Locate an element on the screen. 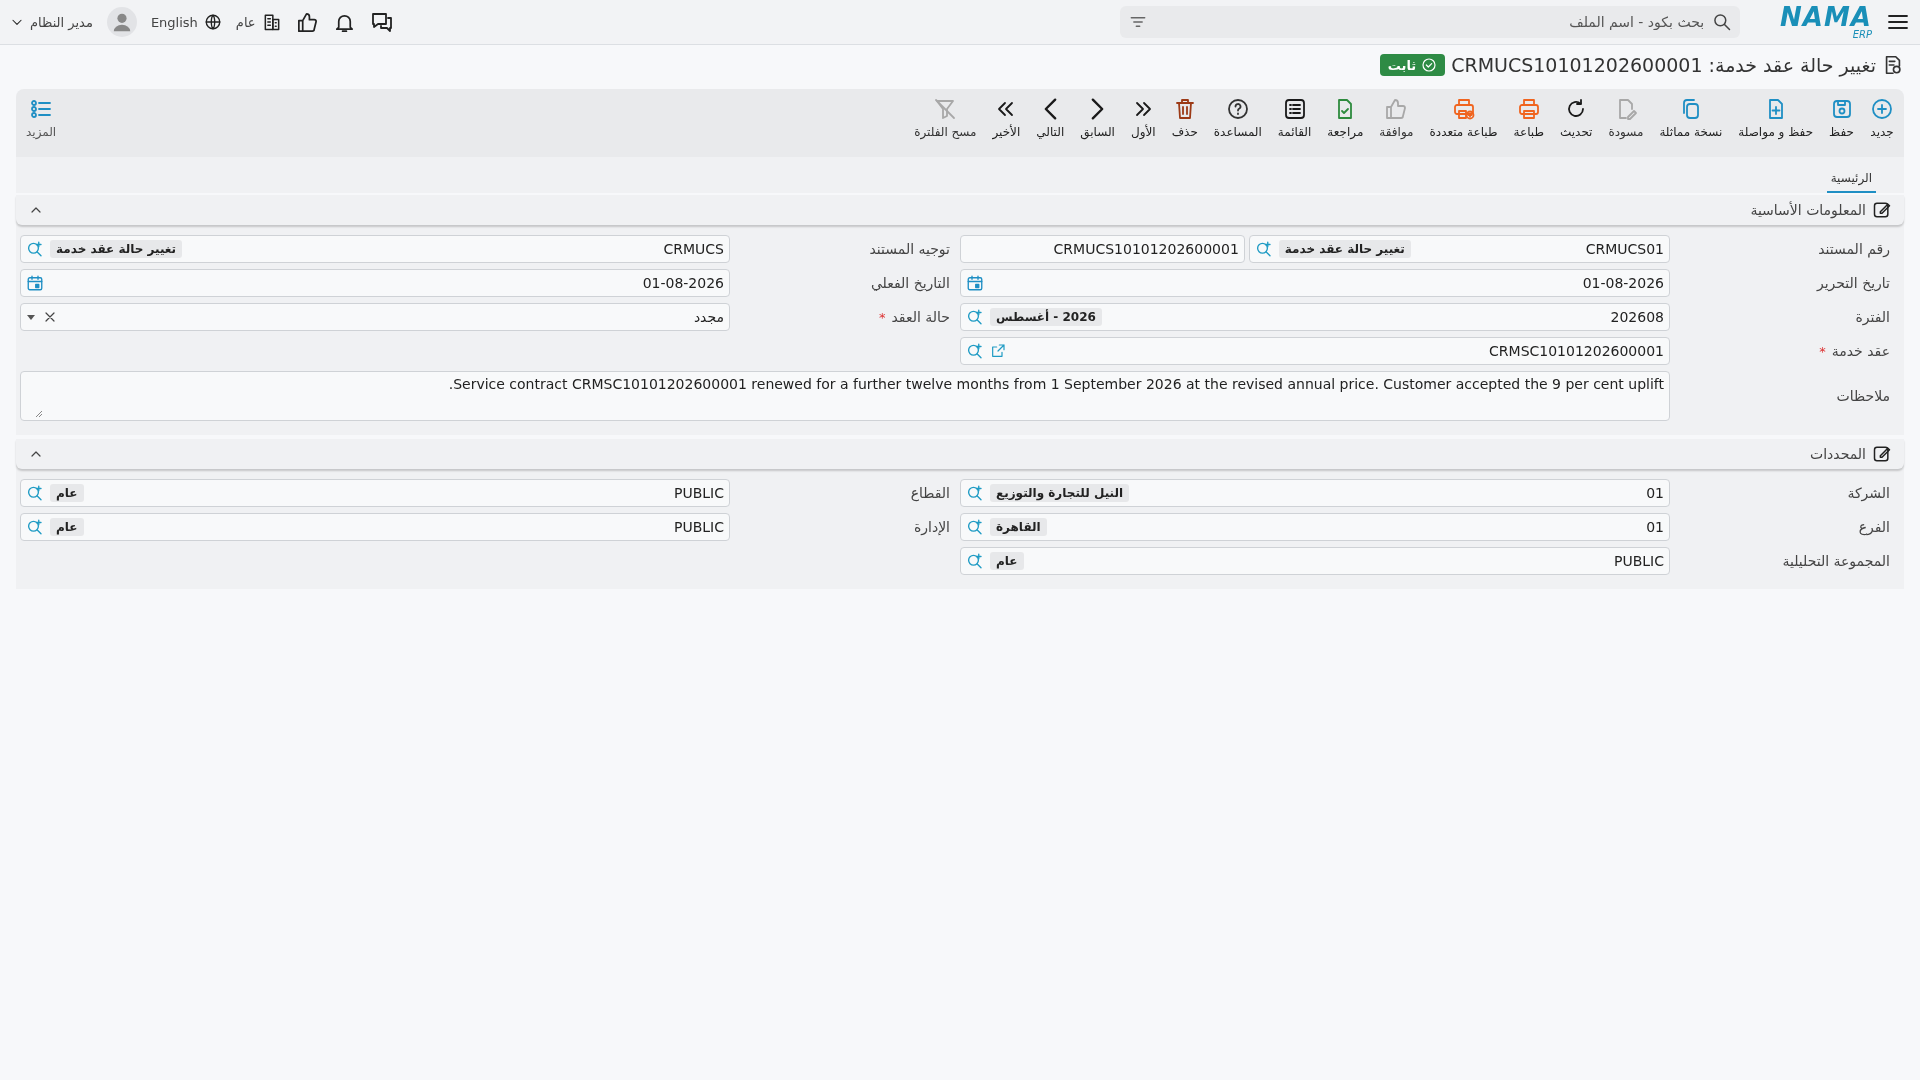 This screenshot has height=1080, width=1920. printer-icon is located at coordinates (1528, 109).